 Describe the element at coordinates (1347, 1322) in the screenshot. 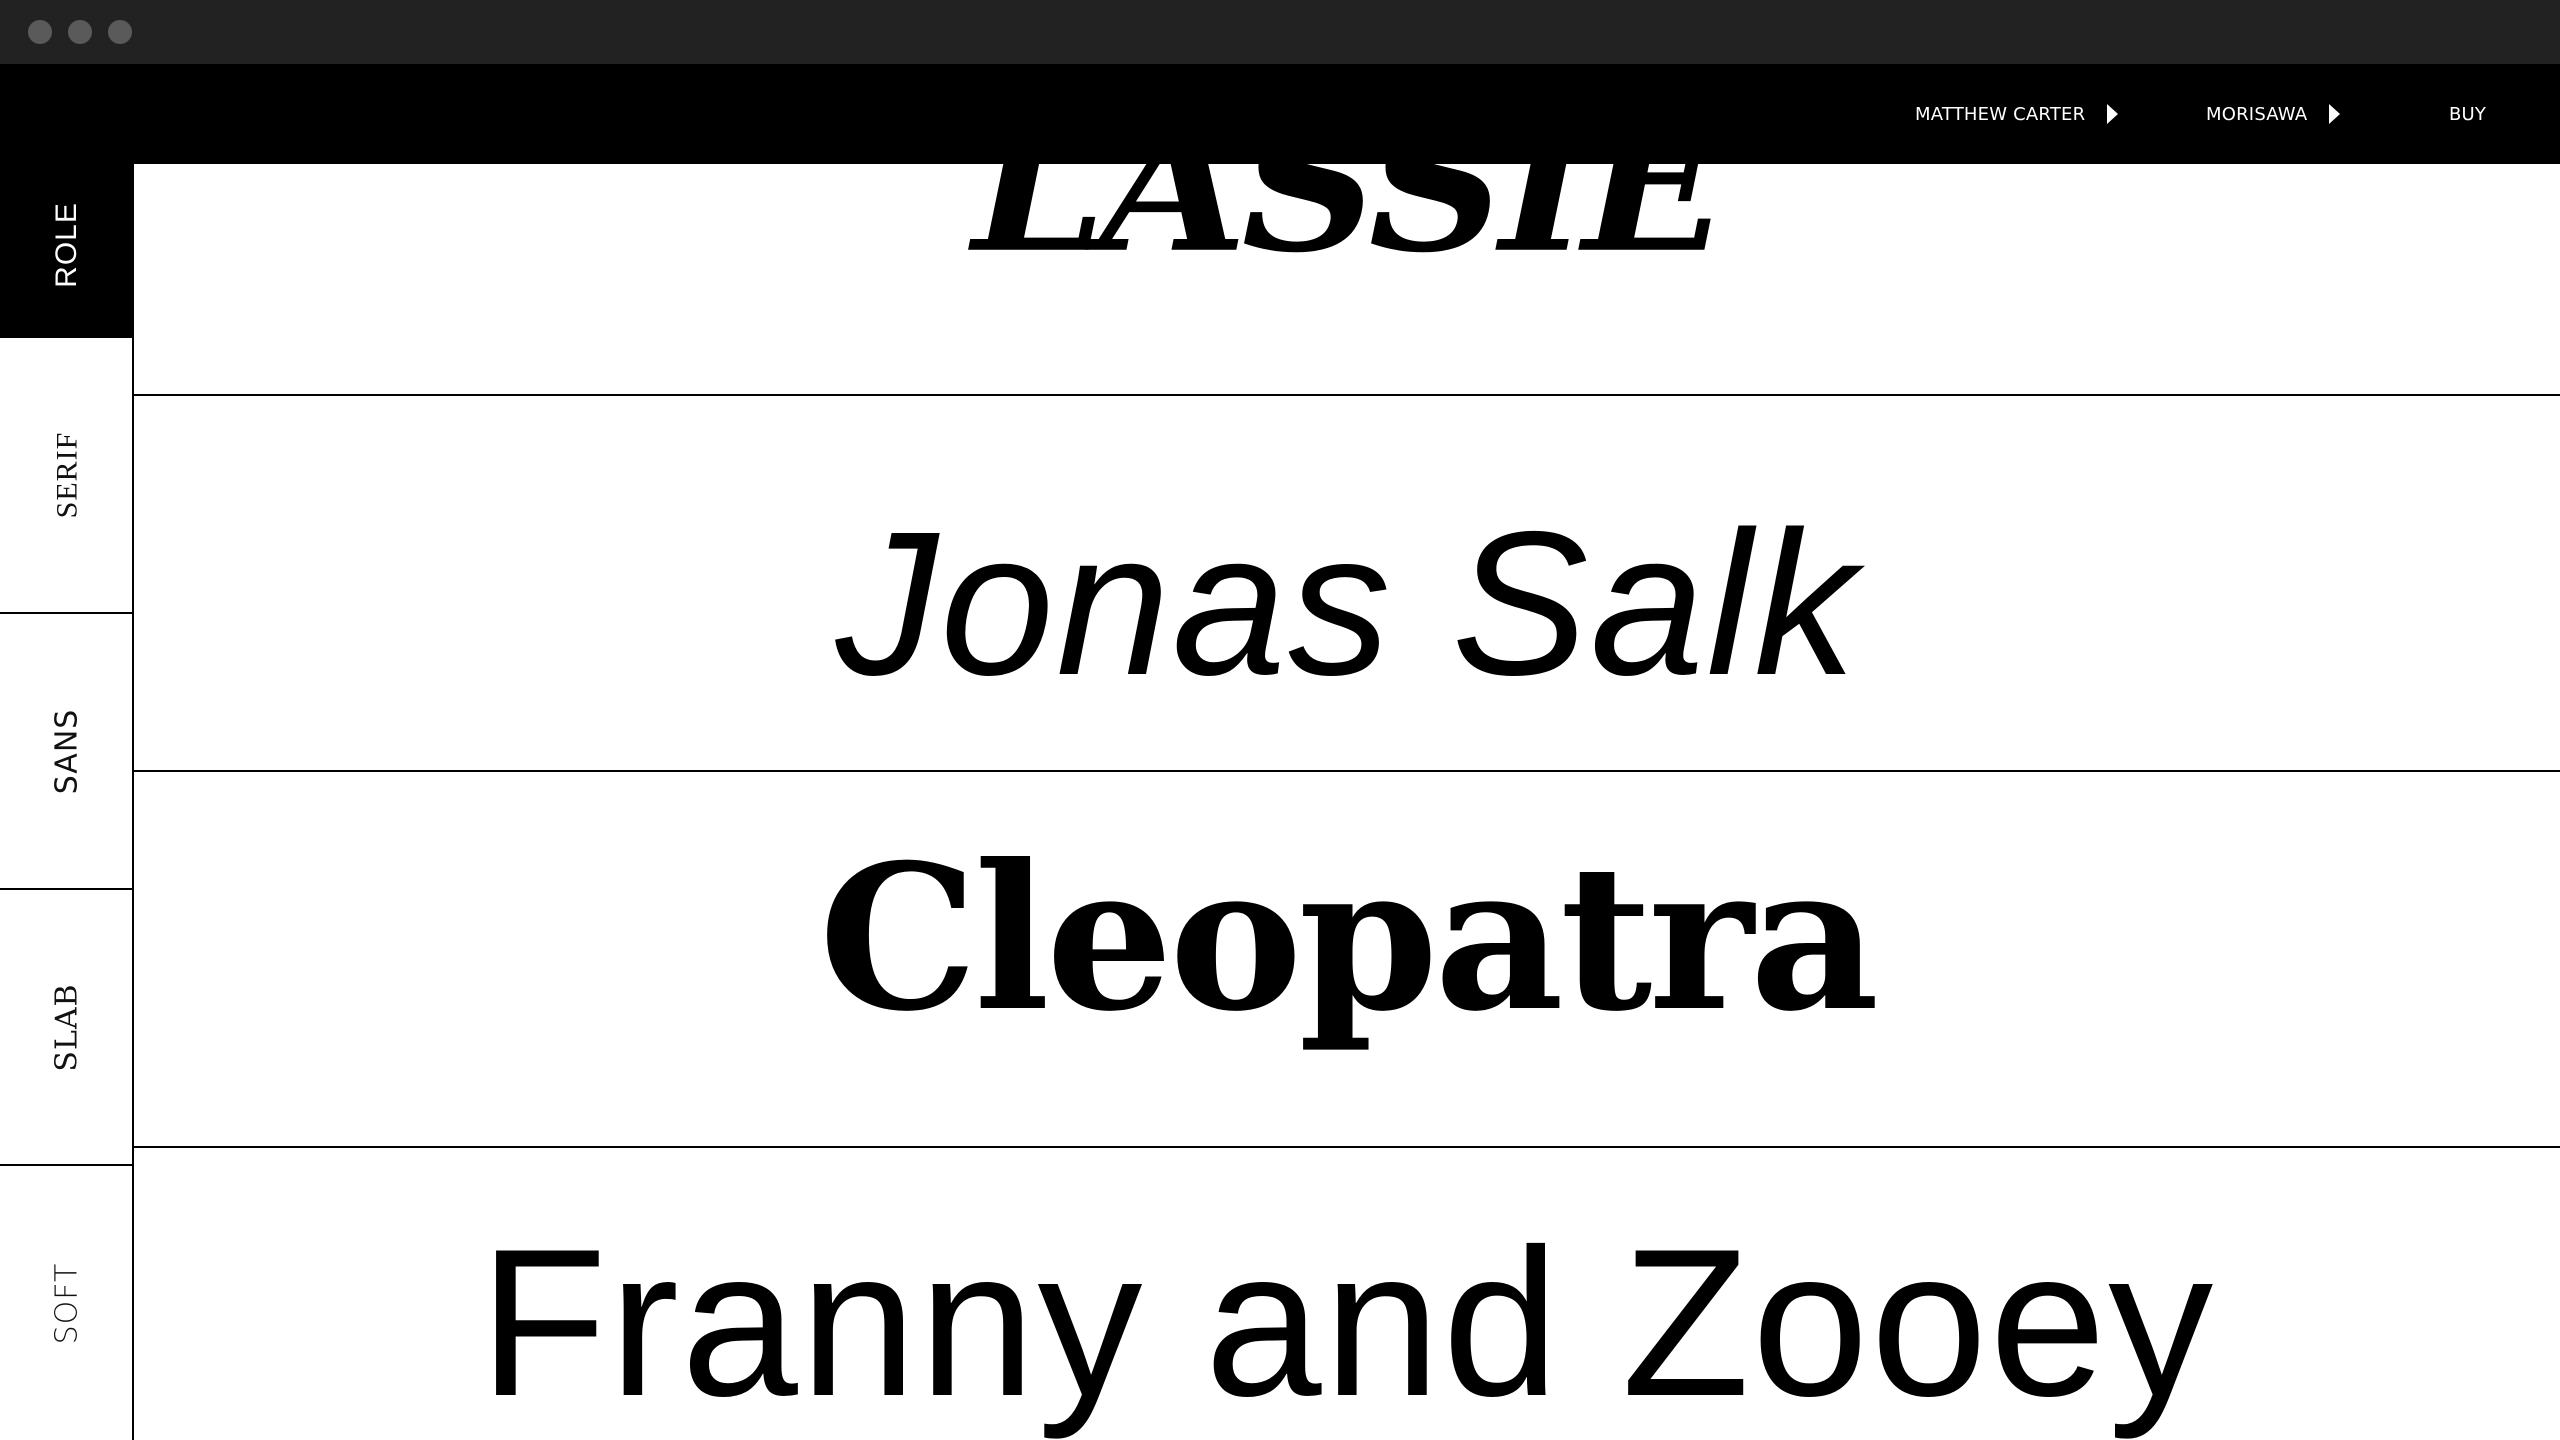

I see `specimen-text: Franny and Zooey` at that location.